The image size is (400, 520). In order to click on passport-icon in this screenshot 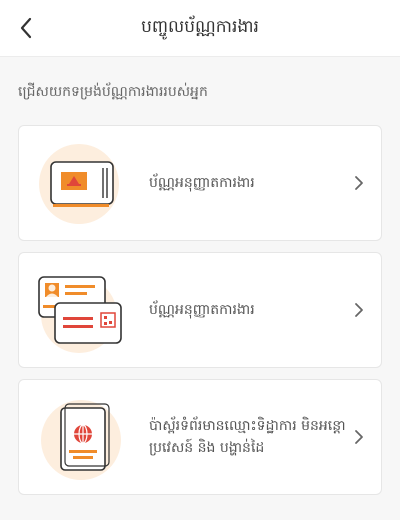, I will do `click(81, 440)`.